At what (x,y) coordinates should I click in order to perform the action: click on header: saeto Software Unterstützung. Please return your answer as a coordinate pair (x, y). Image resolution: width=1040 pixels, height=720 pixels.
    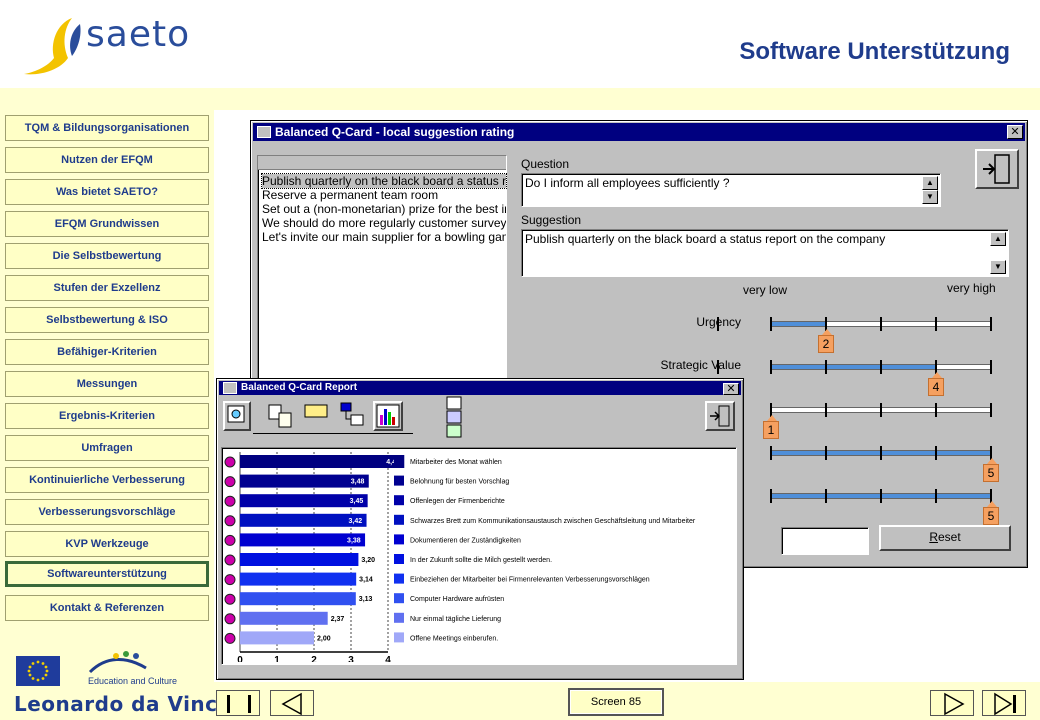
    Looking at the image, I should click on (520, 44).